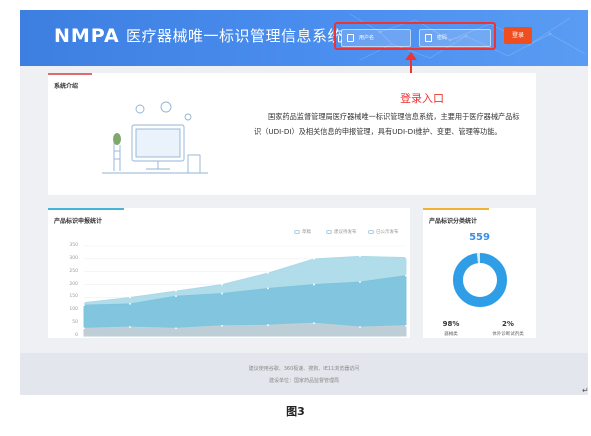 This screenshot has width=591, height=436. I want to click on classification-card: 产品标识分类统计 559 98% 器械类 2% 体外诊断试剂类, so click(479, 273).